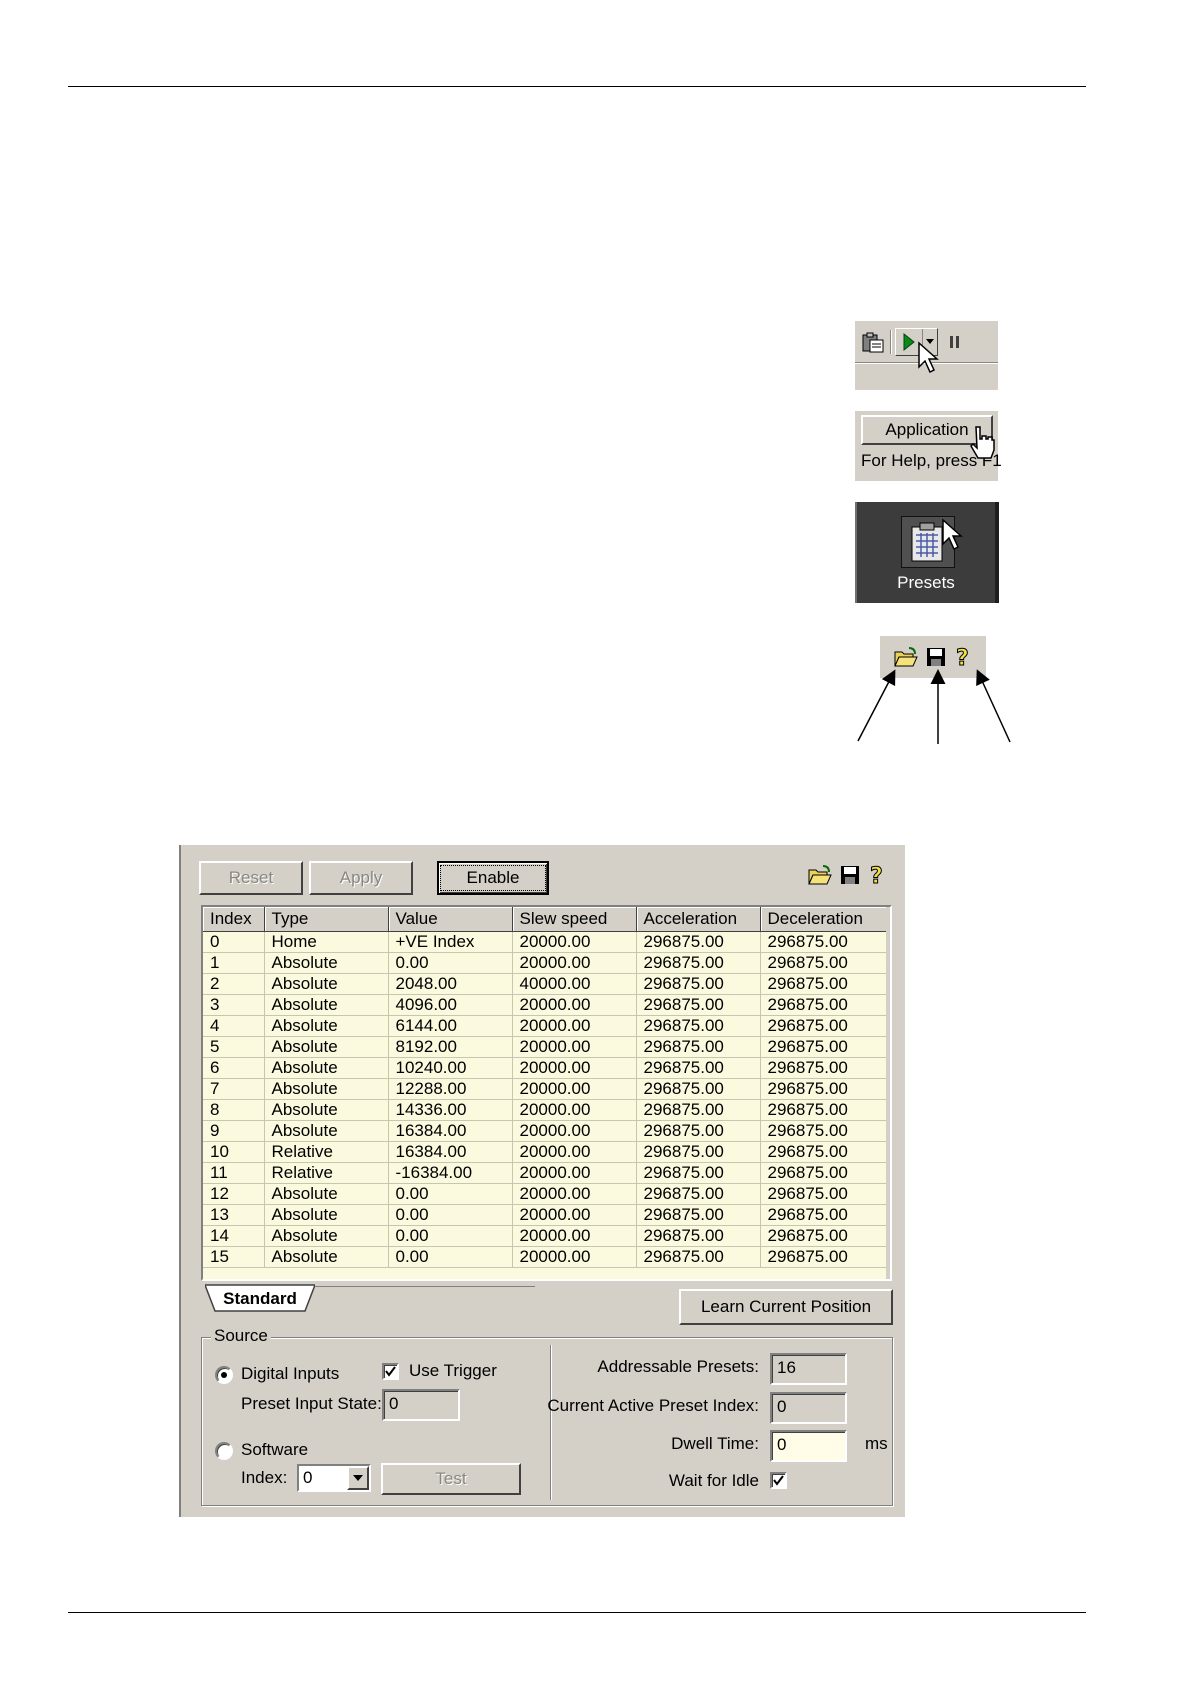  Describe the element at coordinates (450, 942) in the screenshot. I see `table-cell: +VE Index` at that location.